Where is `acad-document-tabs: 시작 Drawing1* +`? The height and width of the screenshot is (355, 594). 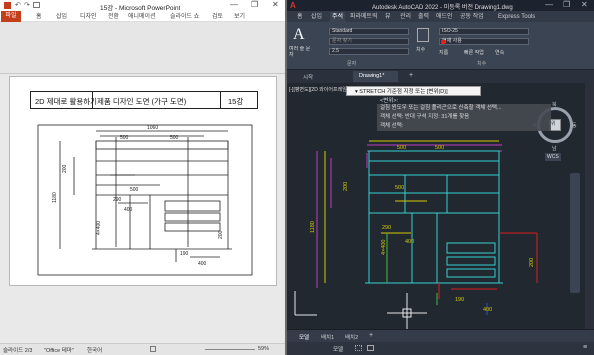 acad-document-tabs: 시작 Drawing1* + is located at coordinates (440, 76).